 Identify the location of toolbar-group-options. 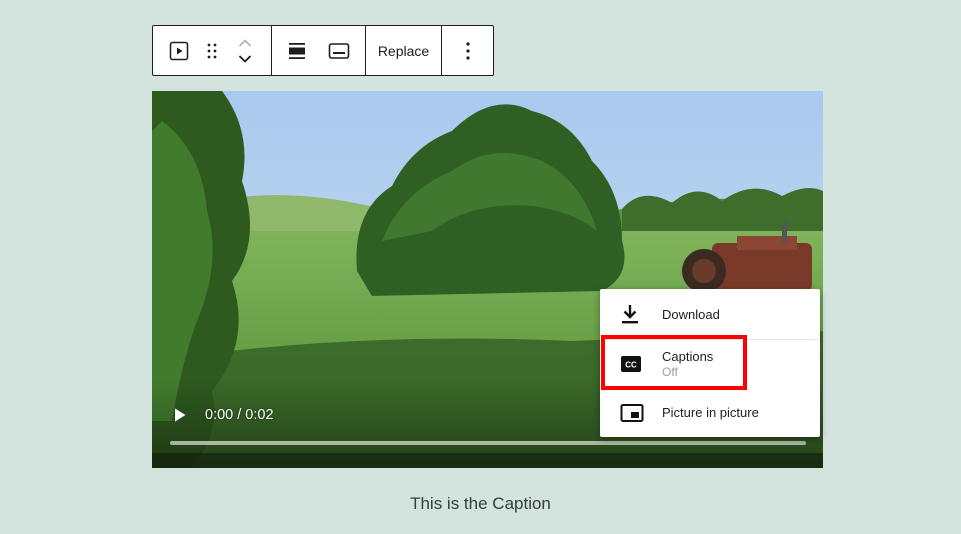
(467, 50).